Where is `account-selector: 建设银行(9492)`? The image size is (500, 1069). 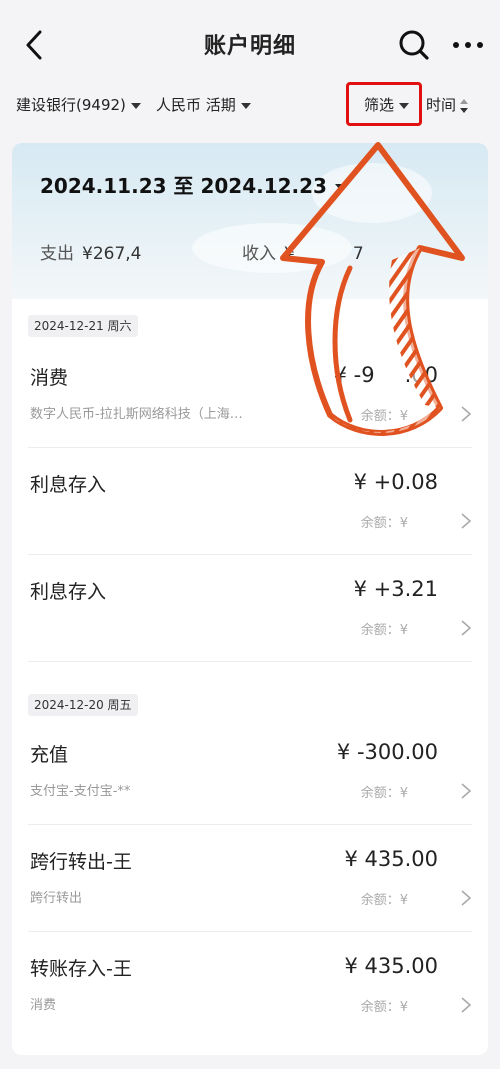
account-selector: 建设银行(9492) is located at coordinates (78, 105).